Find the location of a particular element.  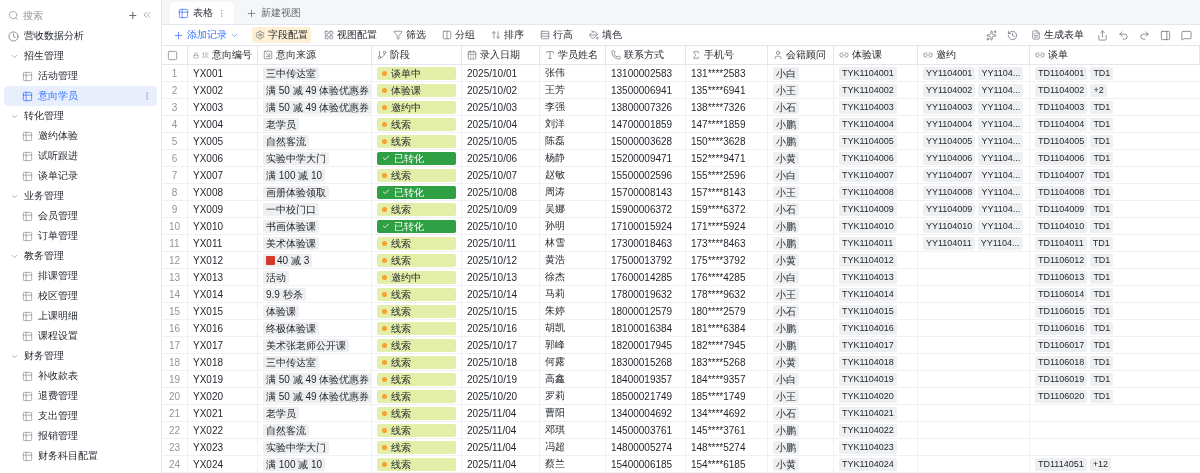

toolbar-button: 字段配置 is located at coordinates (281, 35).